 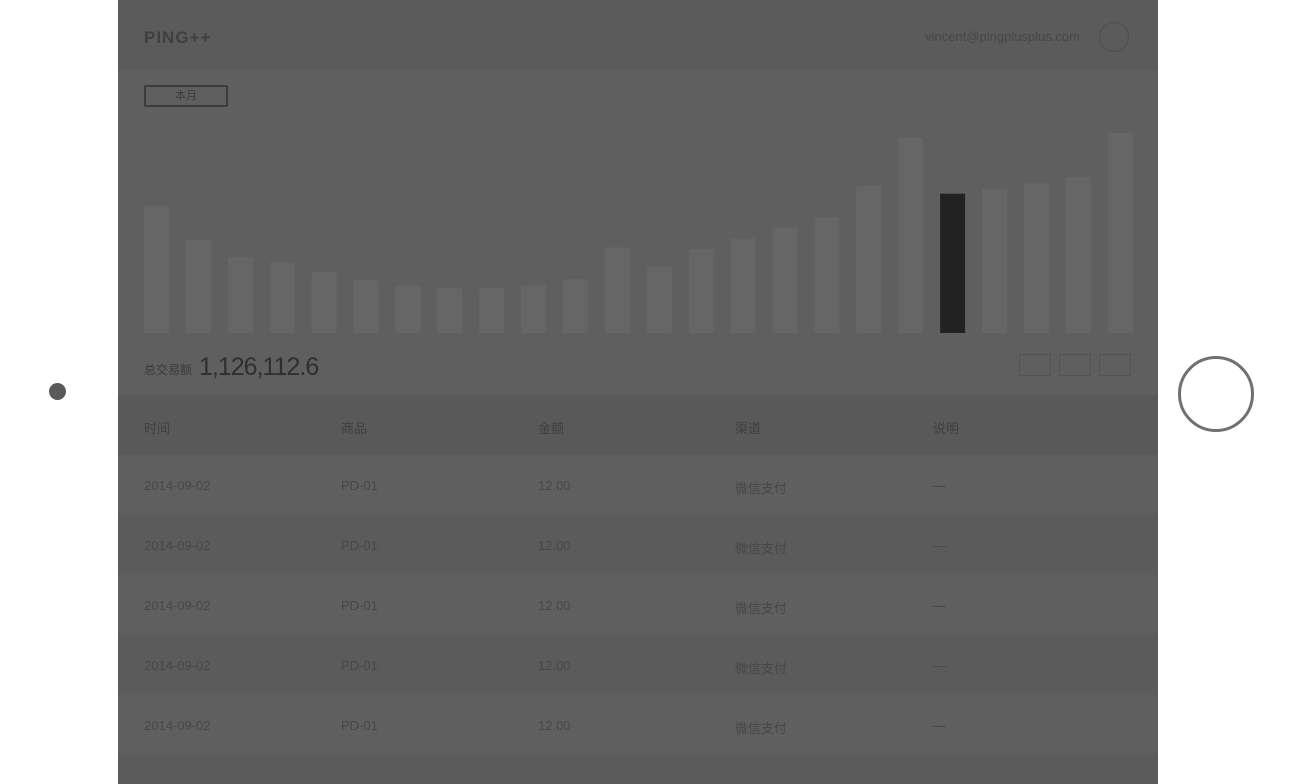 What do you see at coordinates (748, 428) in the screenshot?
I see `header-channel: 渠道` at bounding box center [748, 428].